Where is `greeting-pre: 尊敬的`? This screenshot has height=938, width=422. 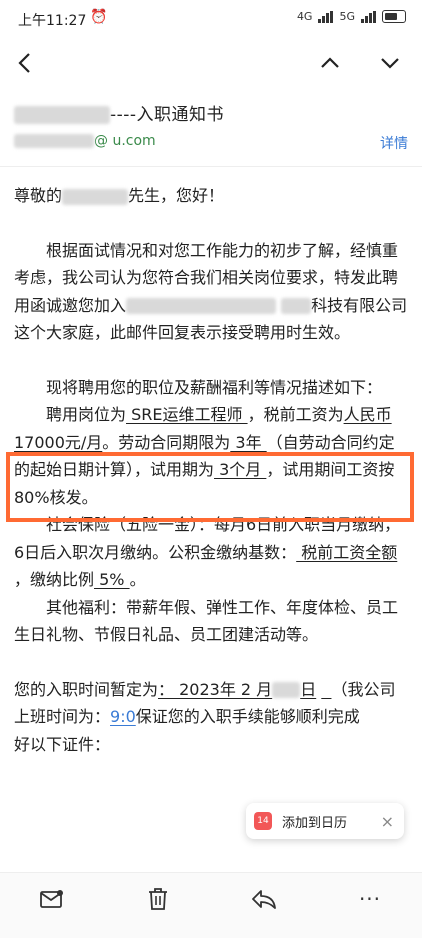 greeting-pre: 尊敬的 is located at coordinates (38, 195).